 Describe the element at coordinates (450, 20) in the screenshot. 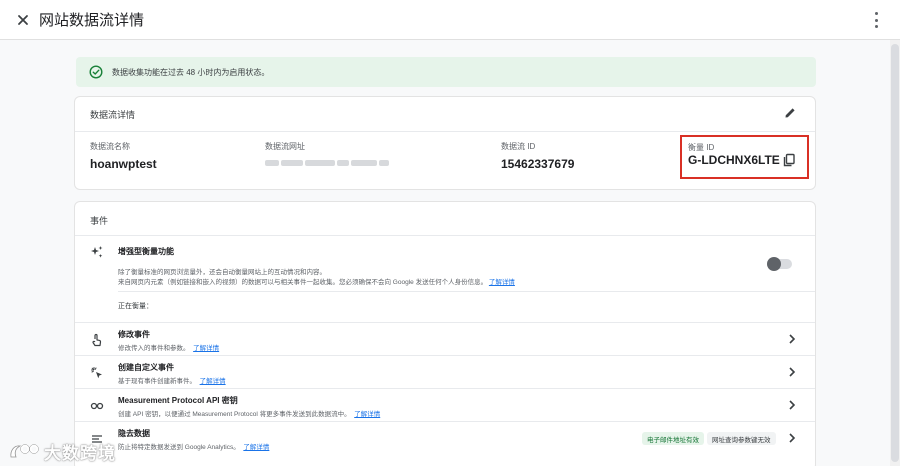

I see `top-bar: 网站数据流详情` at that location.